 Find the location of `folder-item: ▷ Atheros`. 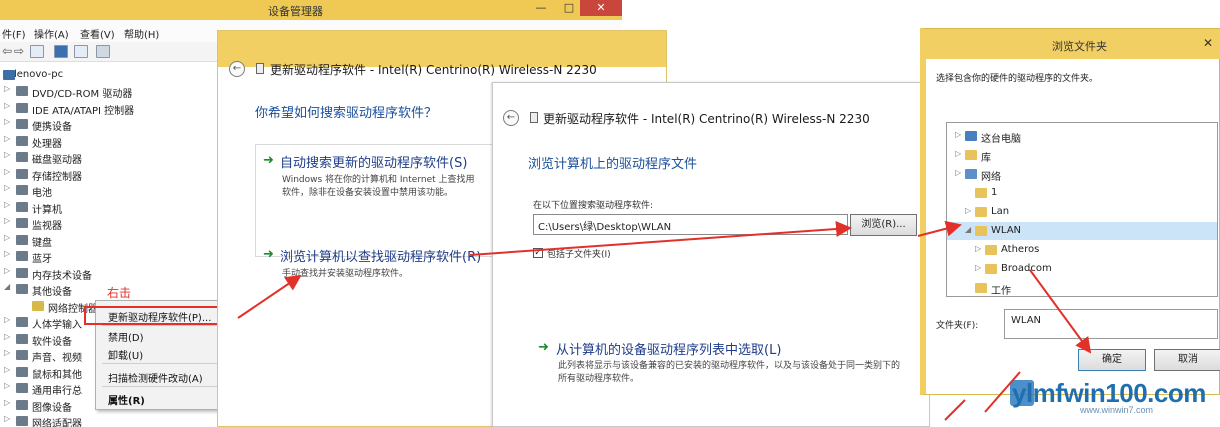

folder-item: ▷ Atheros is located at coordinates (1082, 250).